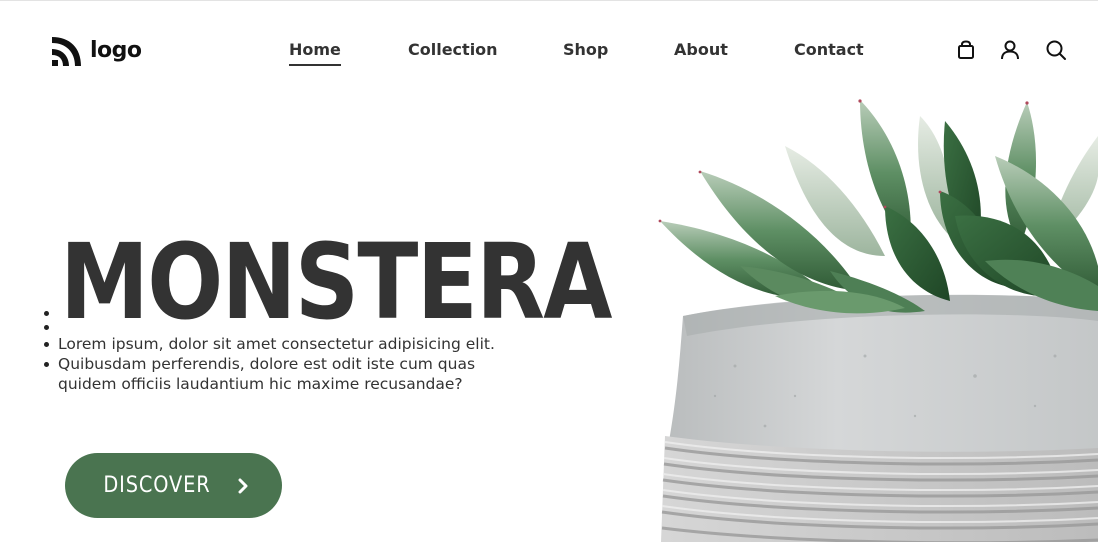 Image resolution: width=1098 pixels, height=542 pixels. I want to click on nav-item-about: About, so click(701, 50).